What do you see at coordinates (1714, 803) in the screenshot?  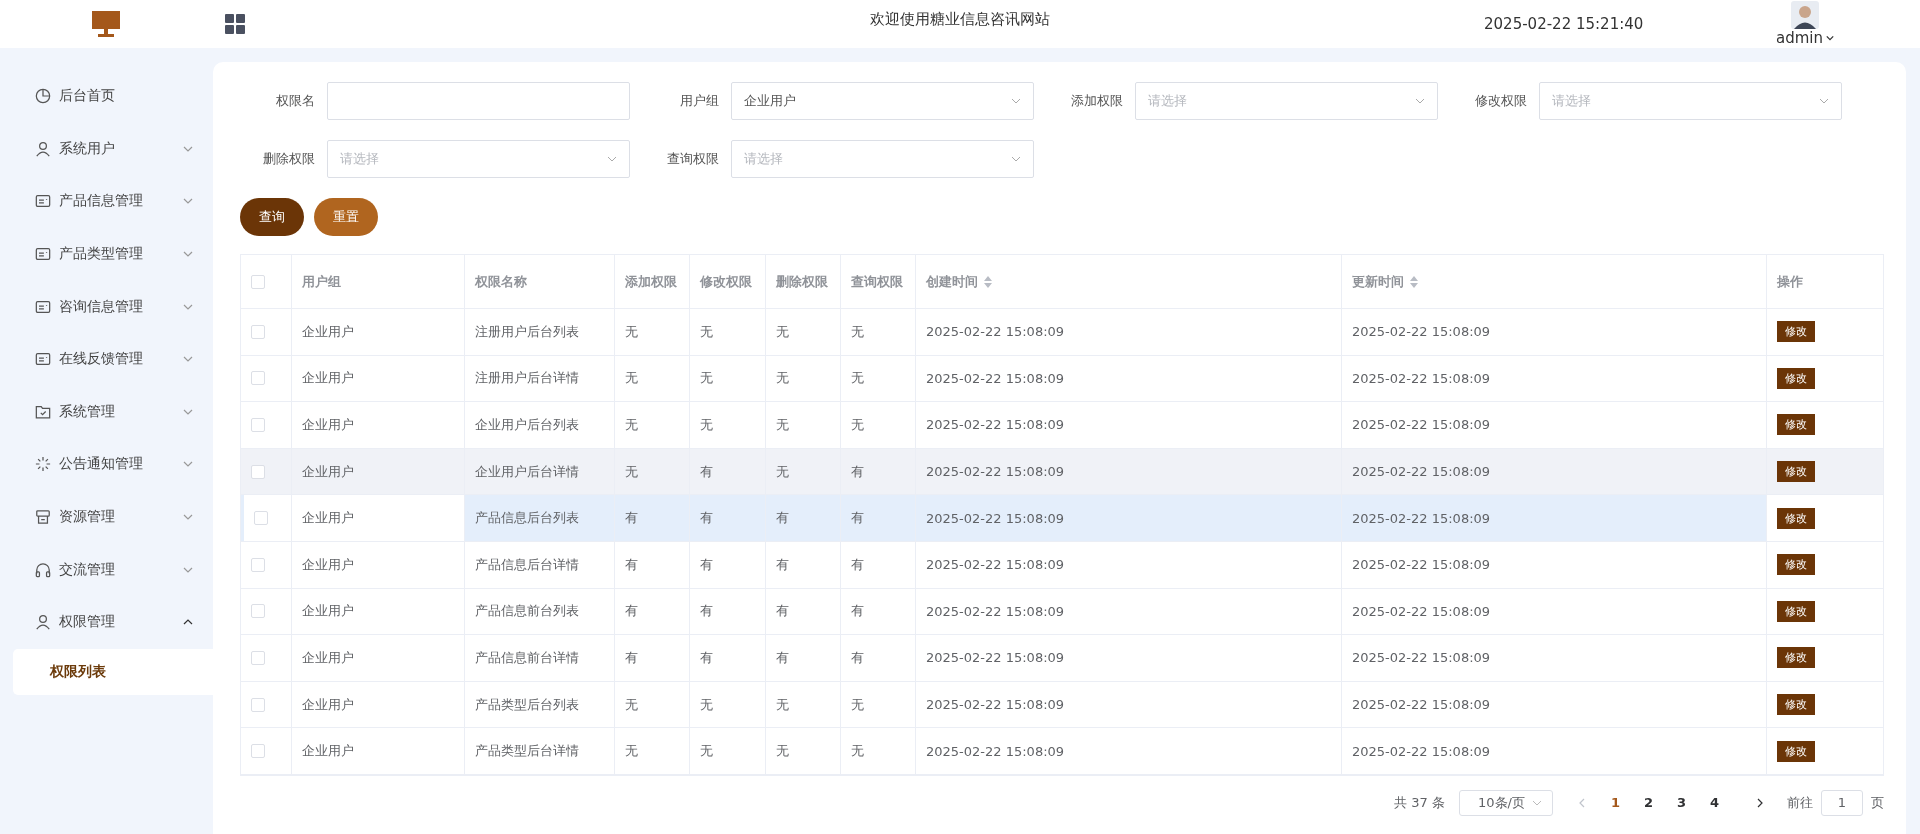 I see `page-number: 4` at bounding box center [1714, 803].